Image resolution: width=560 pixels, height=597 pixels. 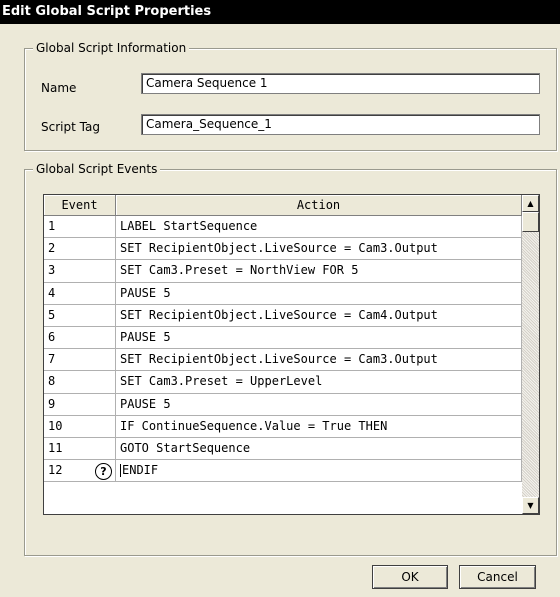 I want to click on vertical-scrollbar: ▲ ▼, so click(x=530, y=354).